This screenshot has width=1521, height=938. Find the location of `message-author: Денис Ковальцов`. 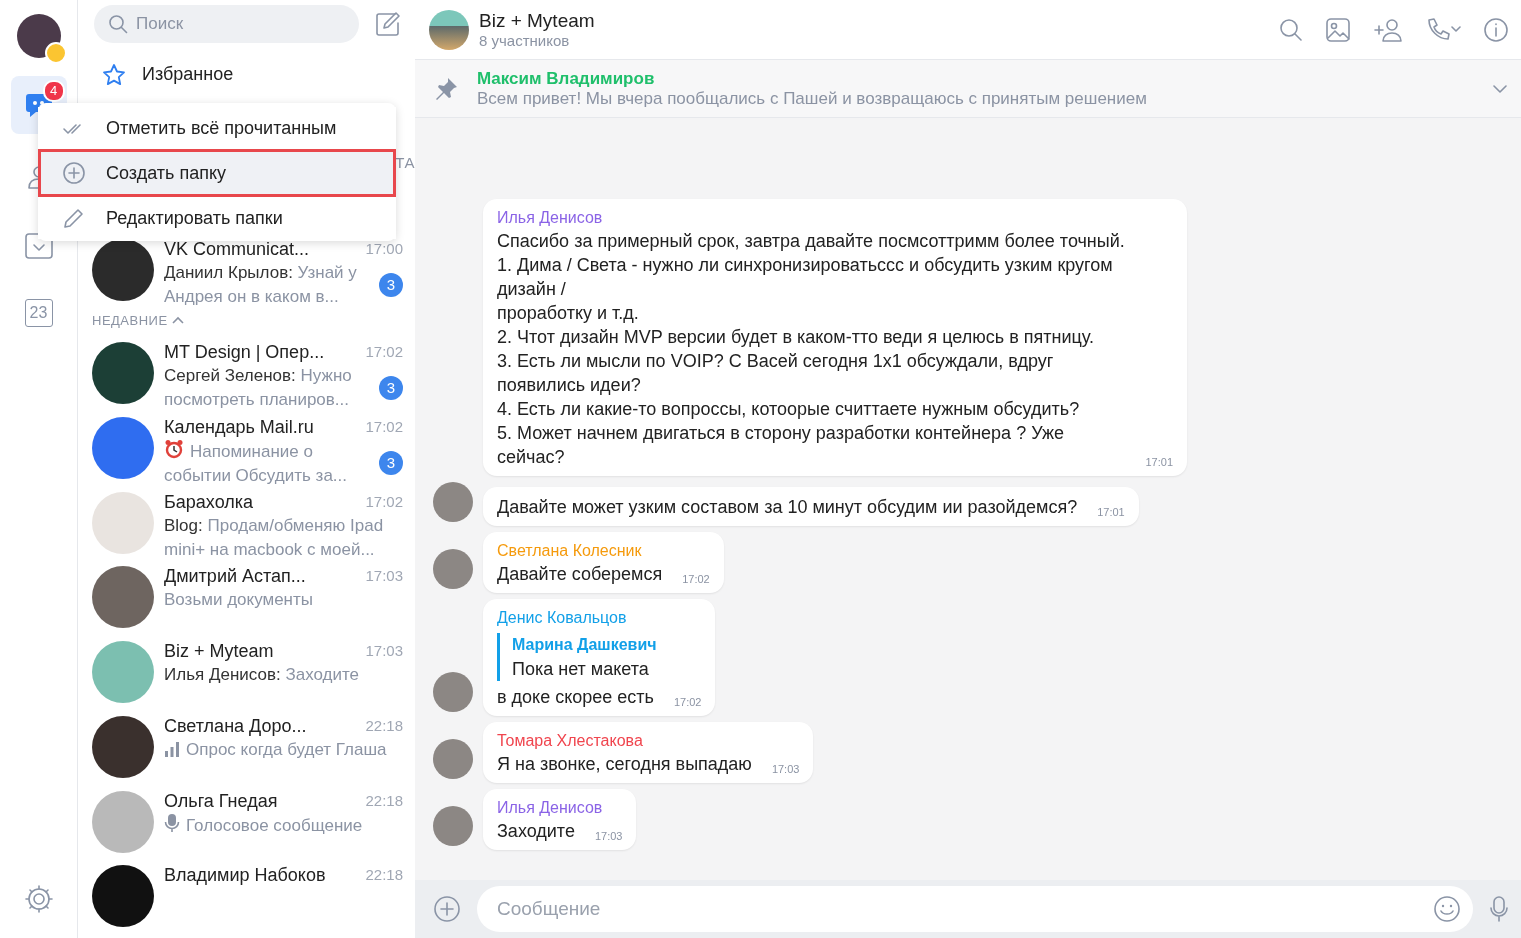

message-author: Денис Ковальцов is located at coordinates (562, 618).